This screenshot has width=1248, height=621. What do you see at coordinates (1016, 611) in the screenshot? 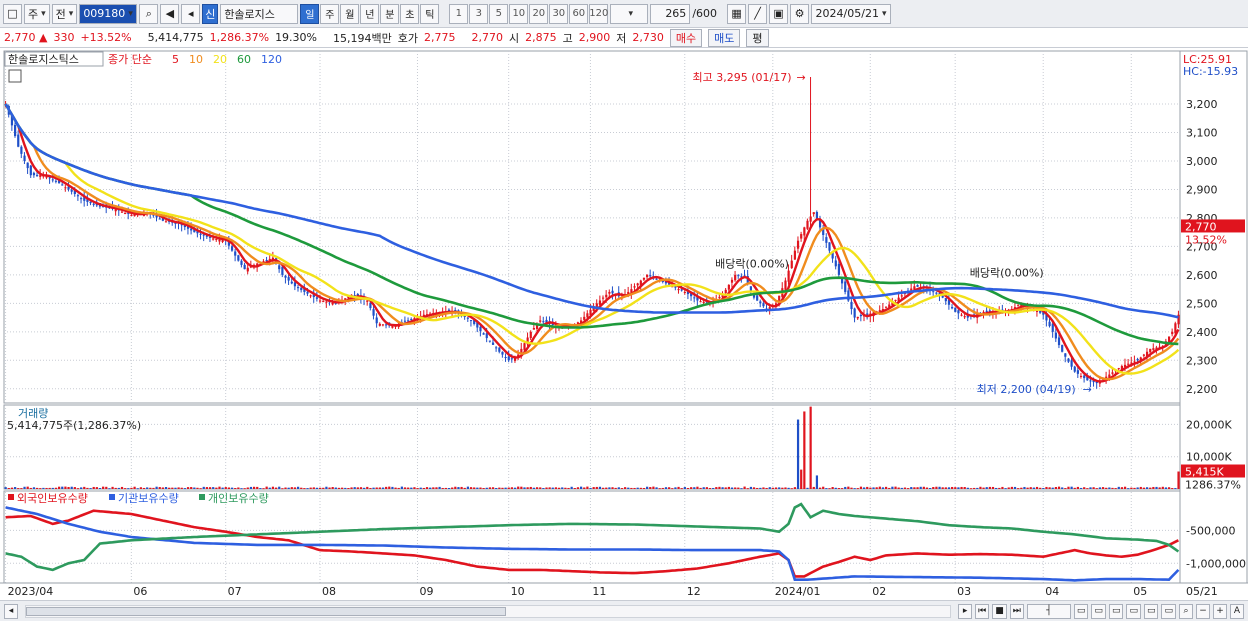
I see `last-icon: ⏭` at bounding box center [1016, 611].